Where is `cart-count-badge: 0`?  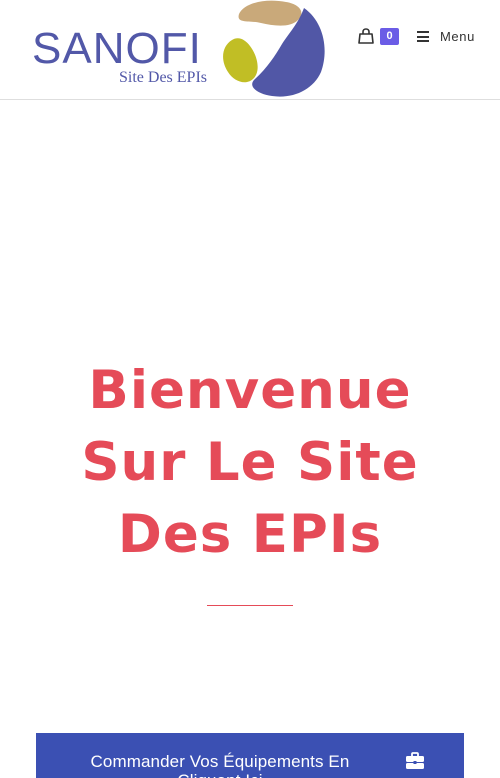 cart-count-badge: 0 is located at coordinates (389, 36).